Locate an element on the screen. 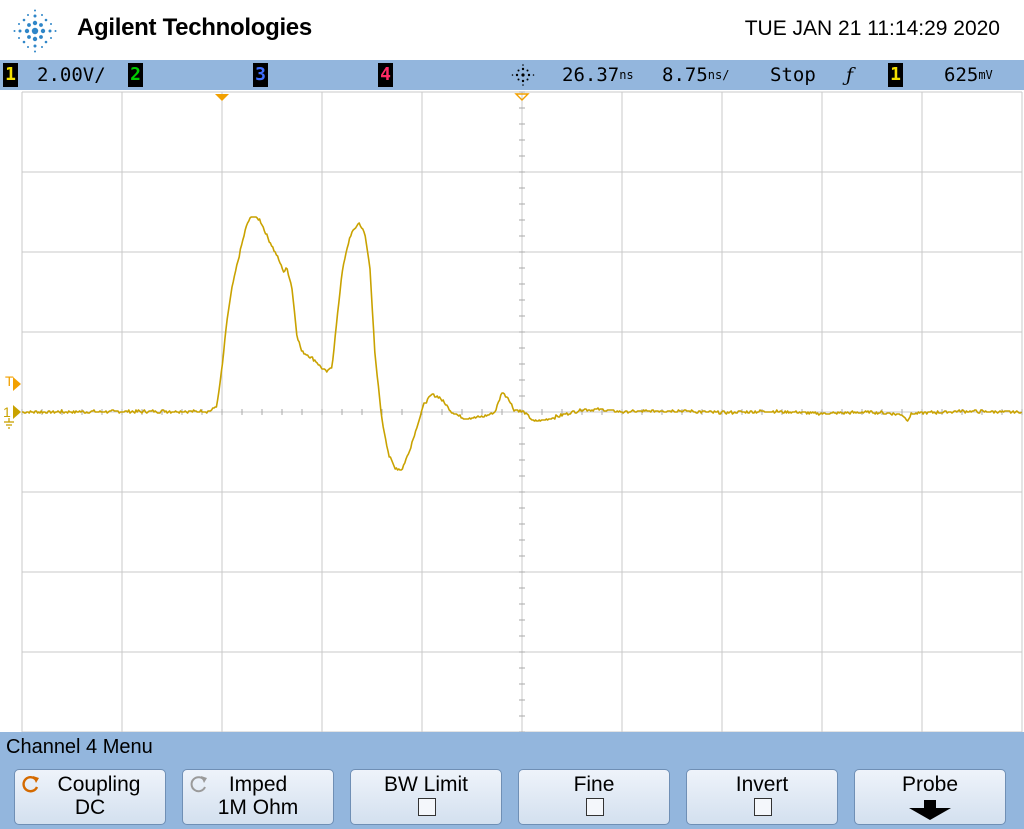 The image size is (1024, 829). time-reference-marker-icon is located at coordinates (222, 97).